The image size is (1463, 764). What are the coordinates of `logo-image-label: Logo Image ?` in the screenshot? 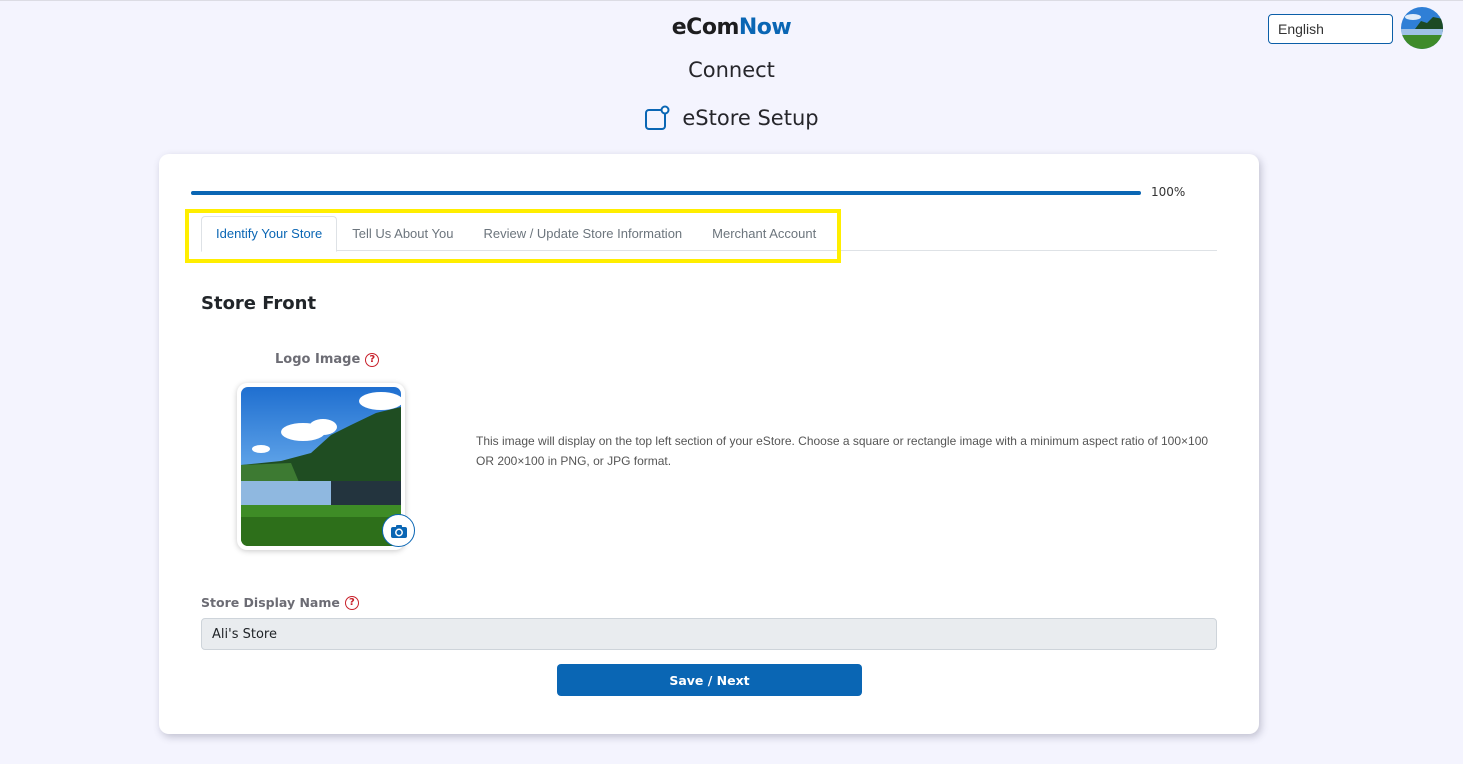 It's located at (327, 359).